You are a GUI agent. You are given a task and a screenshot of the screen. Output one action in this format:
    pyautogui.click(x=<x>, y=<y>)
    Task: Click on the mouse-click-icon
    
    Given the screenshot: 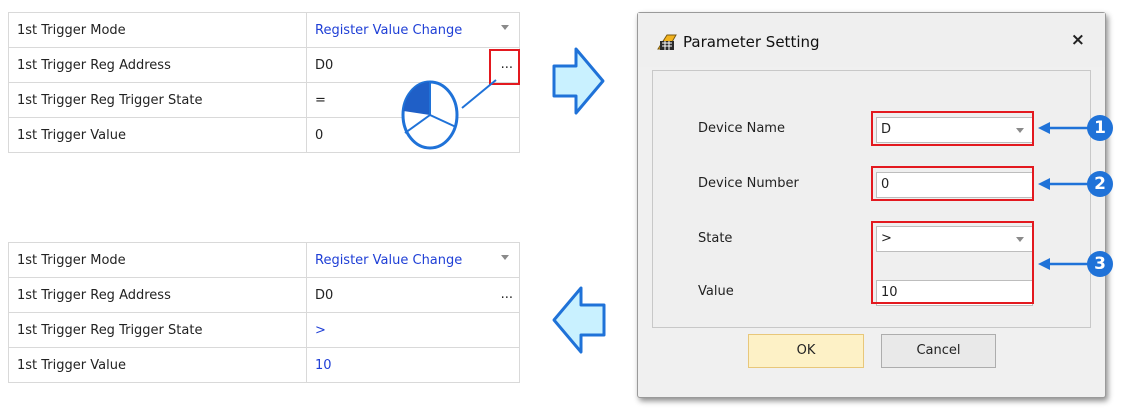 What is the action you would take?
    pyautogui.click(x=449, y=114)
    